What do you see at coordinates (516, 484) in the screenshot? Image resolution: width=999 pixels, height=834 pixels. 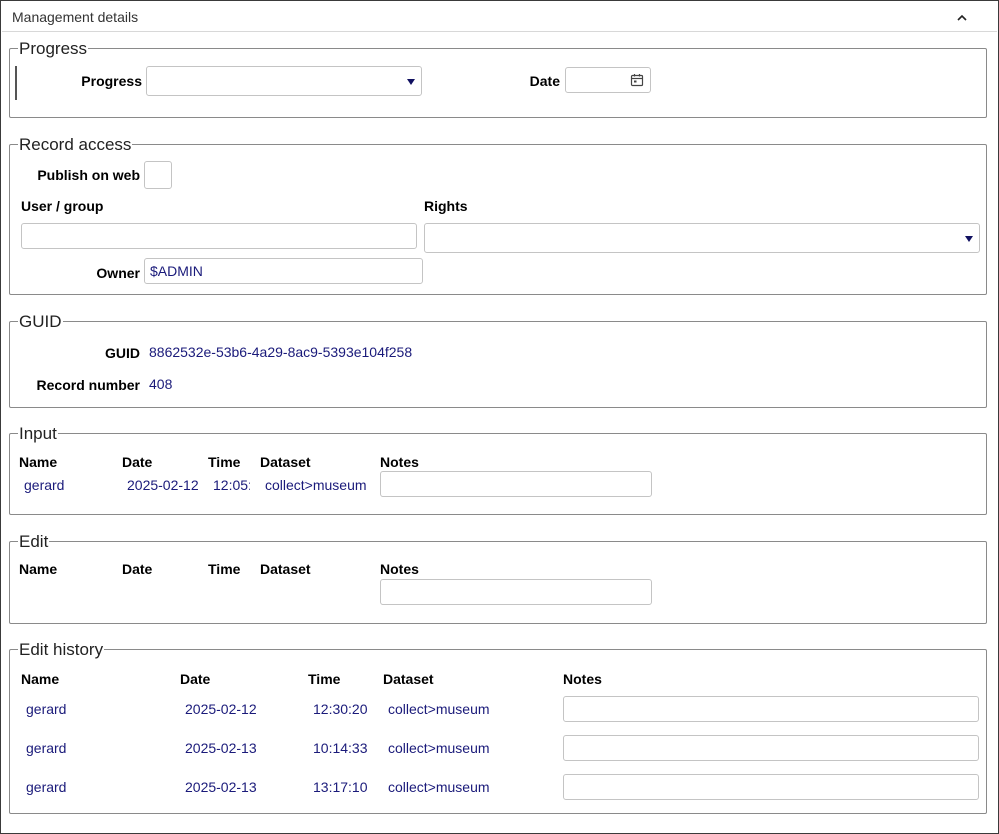 I see `input-notes-field` at bounding box center [516, 484].